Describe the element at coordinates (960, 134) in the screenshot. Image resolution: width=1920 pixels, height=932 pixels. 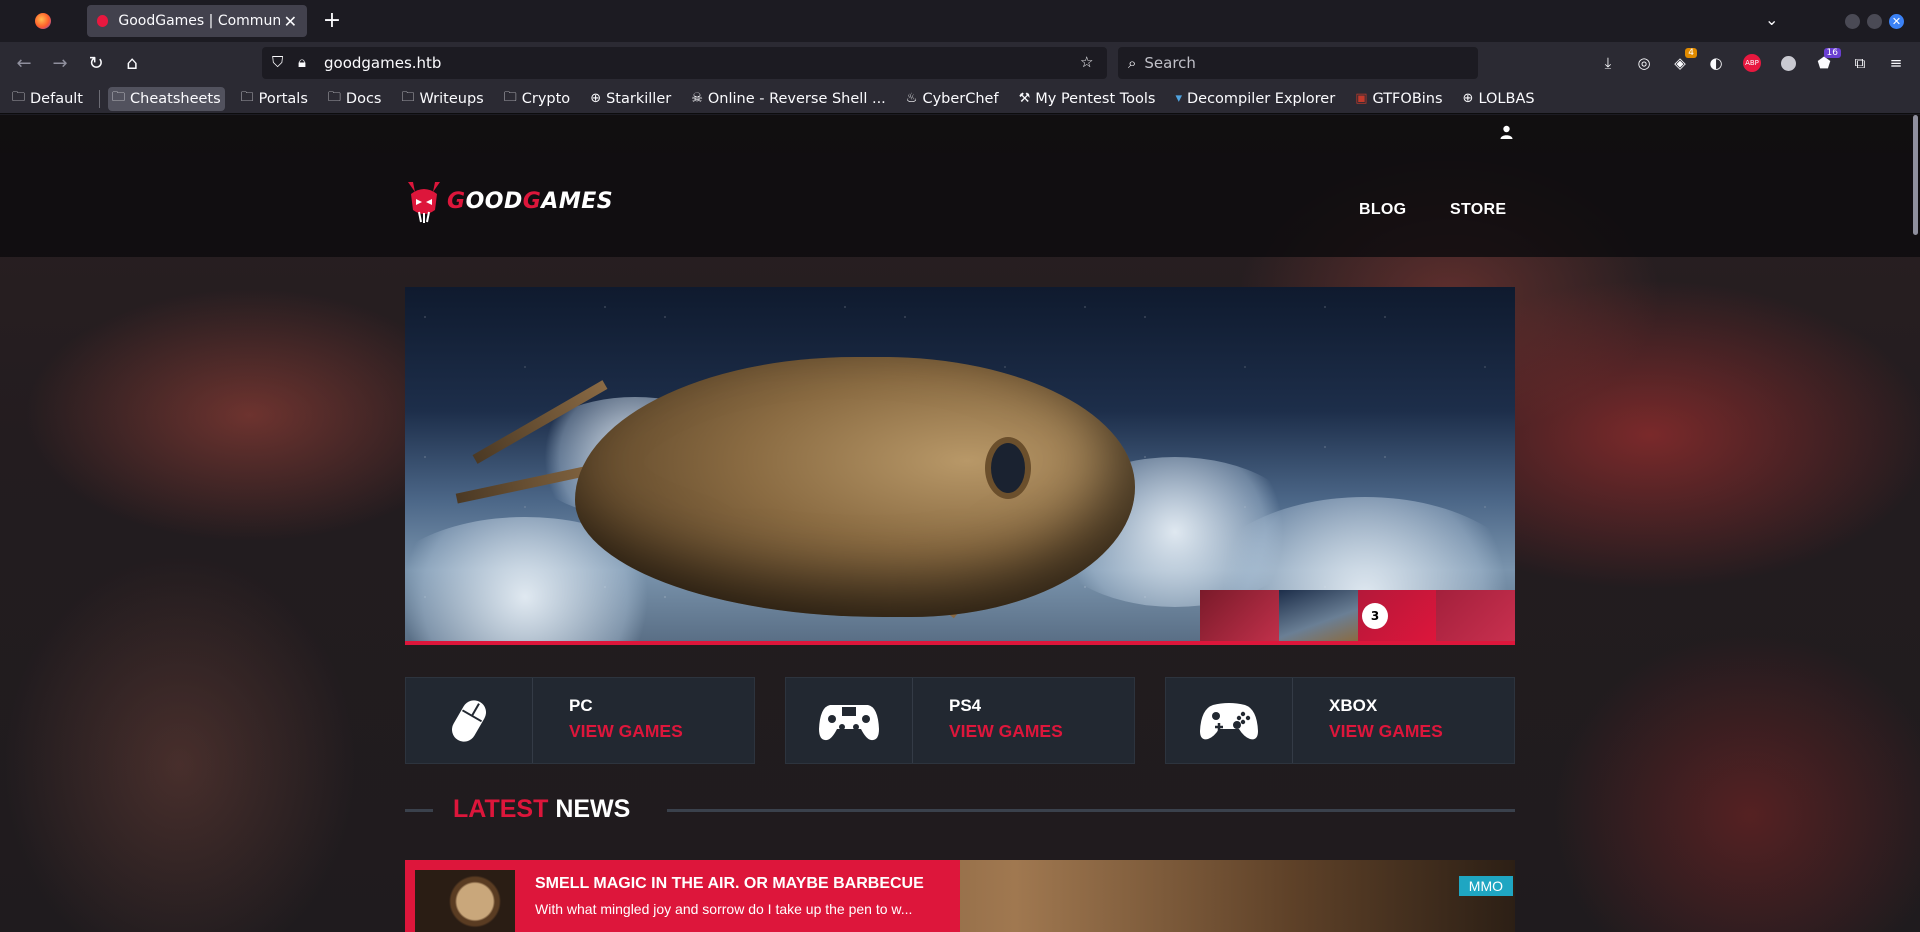
I see `top-strip` at that location.